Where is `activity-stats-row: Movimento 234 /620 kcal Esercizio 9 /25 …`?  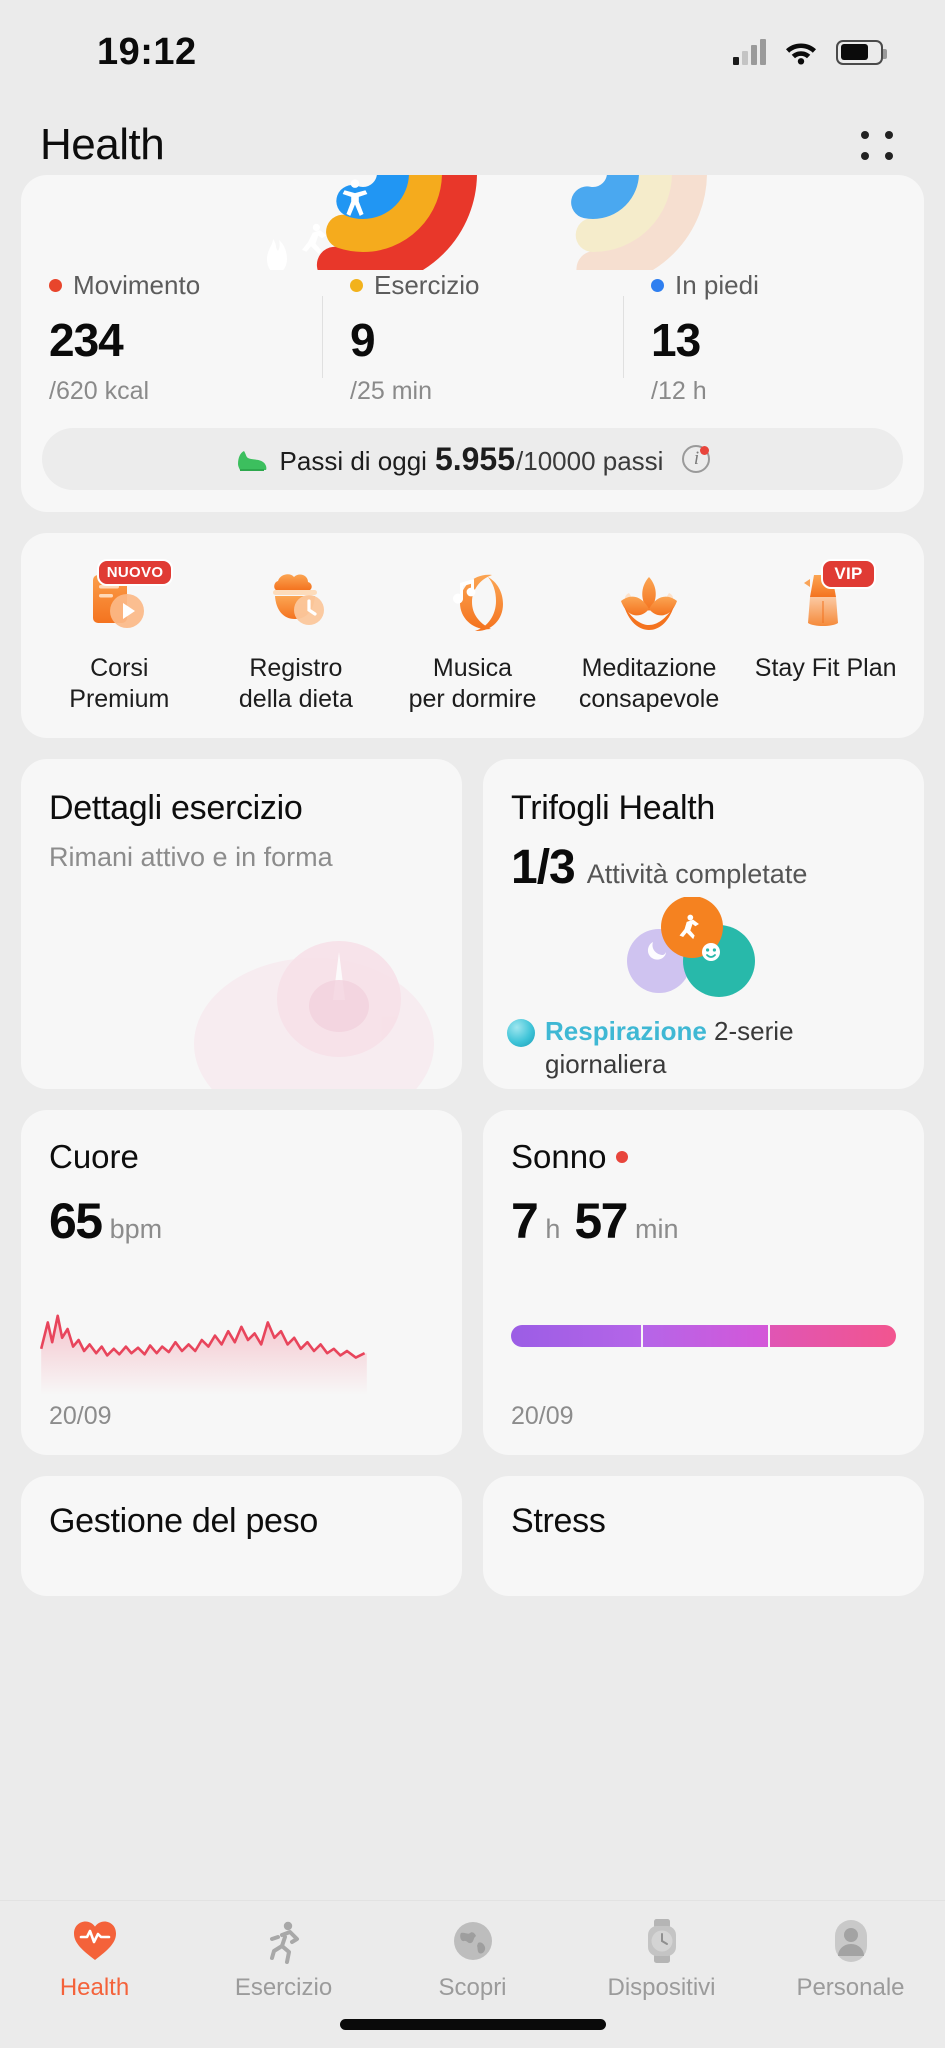 activity-stats-row: Movimento 234 /620 kcal Esercizio 9 /25 … is located at coordinates (472, 338).